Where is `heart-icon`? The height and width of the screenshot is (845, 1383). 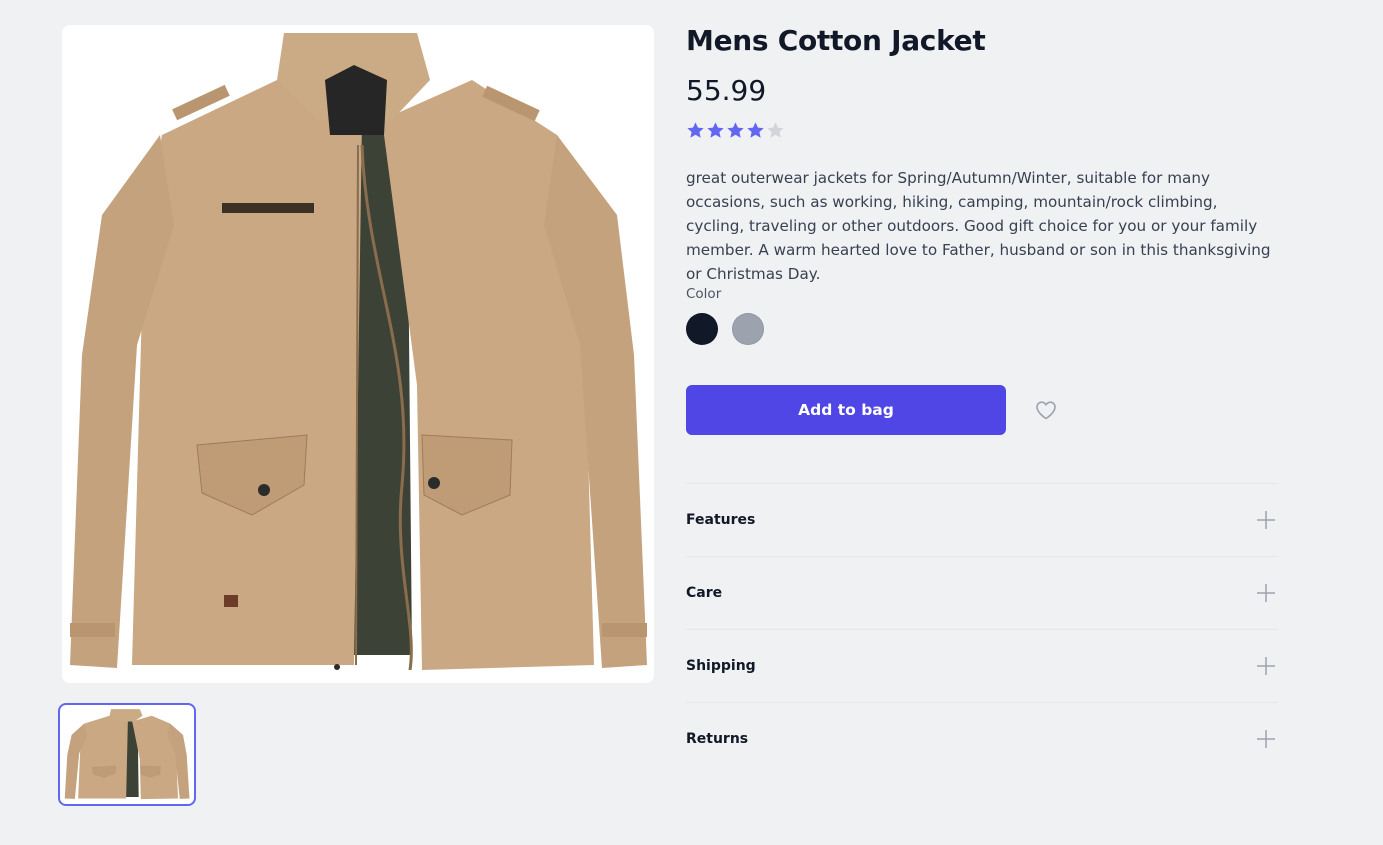
heart-icon is located at coordinates (1046, 410).